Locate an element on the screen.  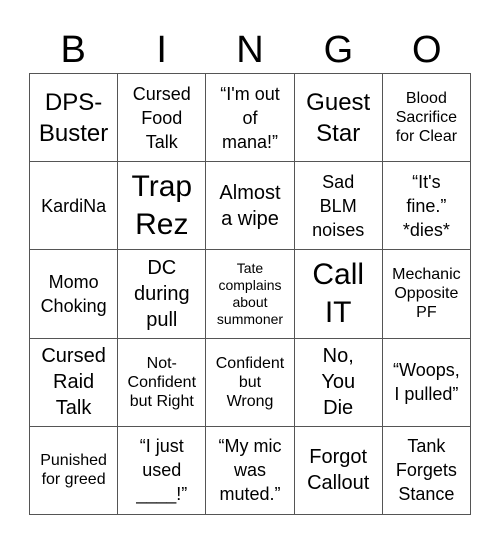
header-letter-b: B is located at coordinates (73, 50).